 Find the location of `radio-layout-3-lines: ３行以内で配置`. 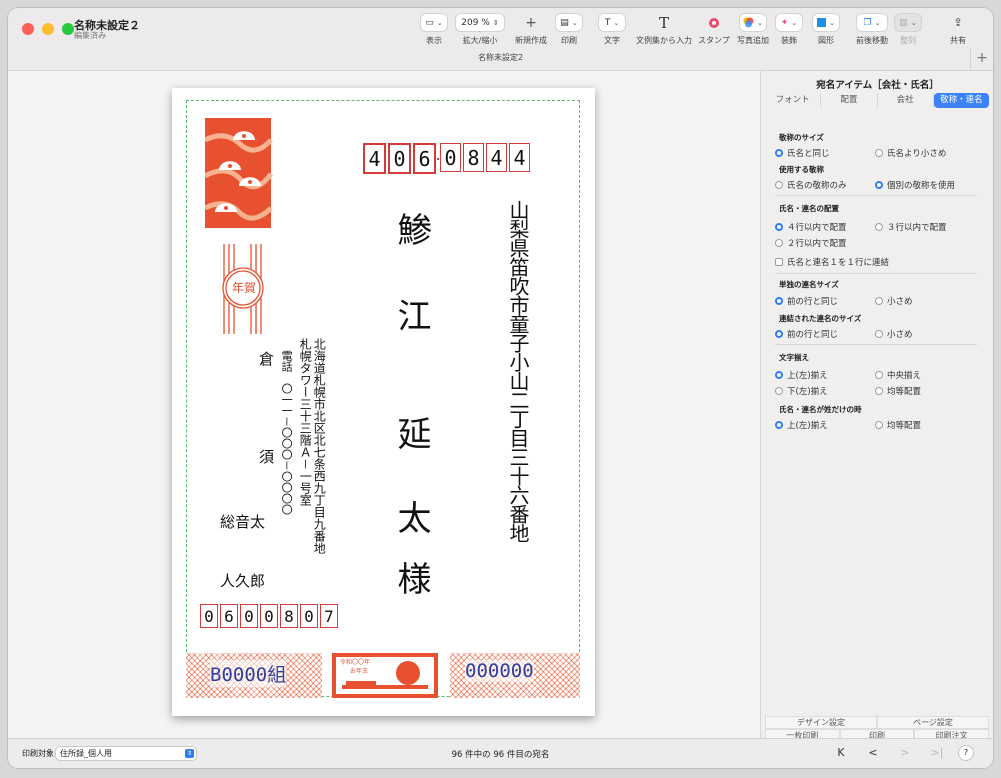

radio-layout-3-lines: ３行以内で配置 is located at coordinates (911, 227).